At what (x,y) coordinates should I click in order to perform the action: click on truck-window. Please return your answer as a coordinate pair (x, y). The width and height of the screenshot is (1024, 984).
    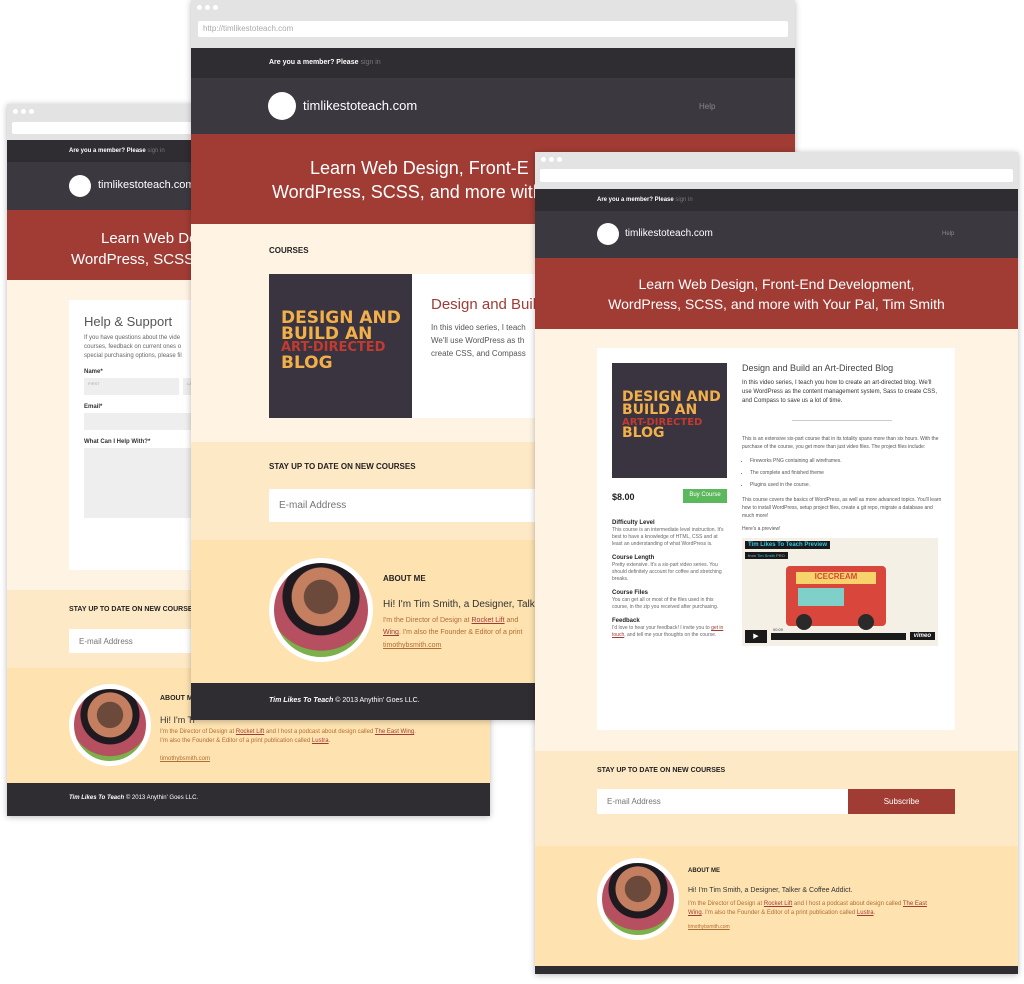
    Looking at the image, I should click on (821, 597).